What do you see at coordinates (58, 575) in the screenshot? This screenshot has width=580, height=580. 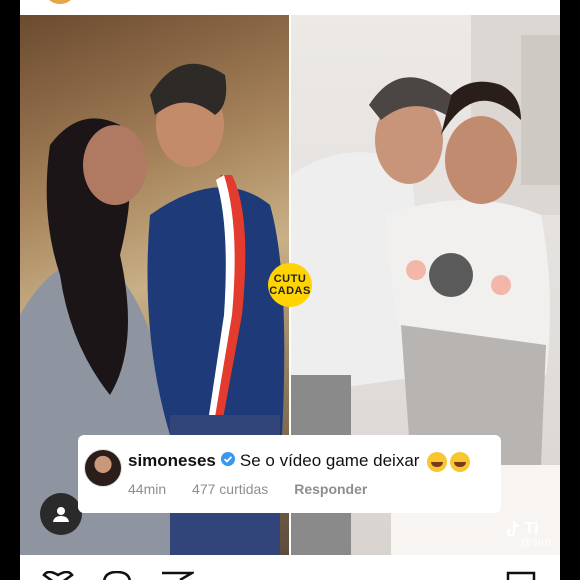 I see `heart-icon` at bounding box center [58, 575].